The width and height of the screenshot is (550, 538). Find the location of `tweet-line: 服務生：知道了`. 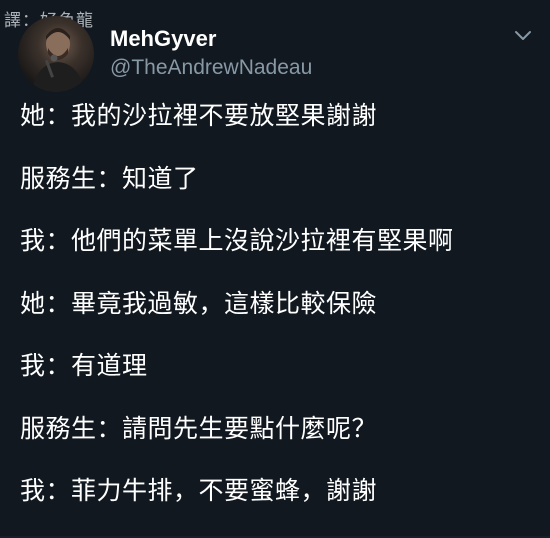

tweet-line: 服務生：知道了 is located at coordinates (109, 178).